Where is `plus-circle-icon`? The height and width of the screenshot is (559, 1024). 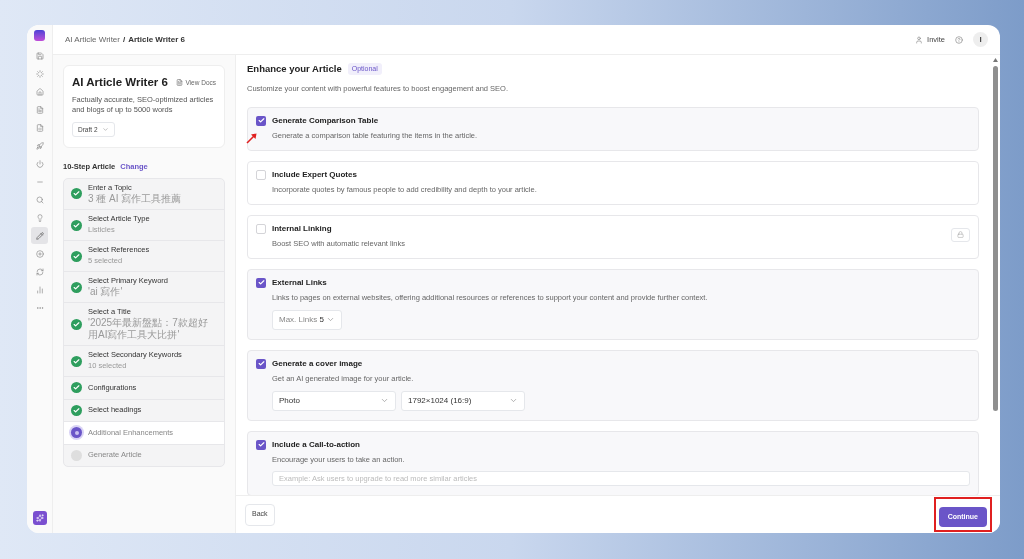
plus-circle-icon is located at coordinates (39, 253).